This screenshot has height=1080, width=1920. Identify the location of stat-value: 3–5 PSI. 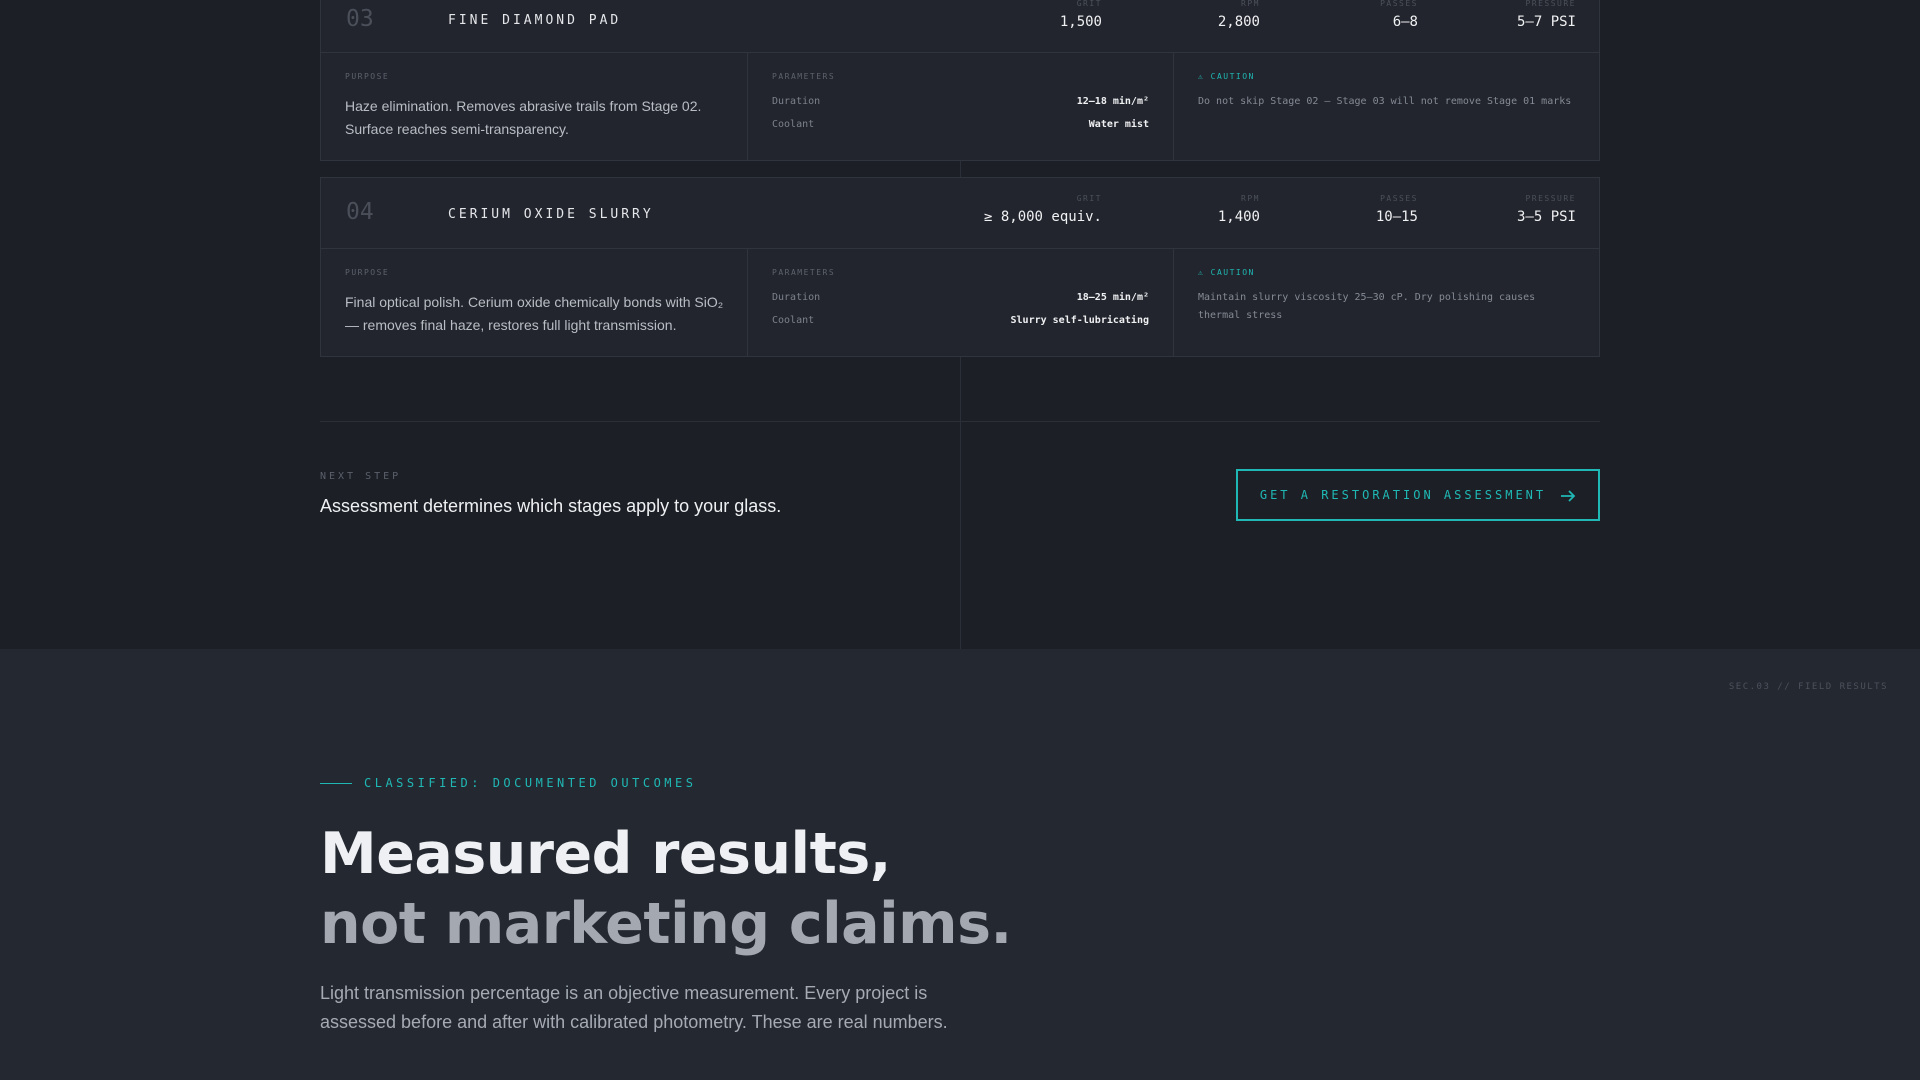
(1546, 217).